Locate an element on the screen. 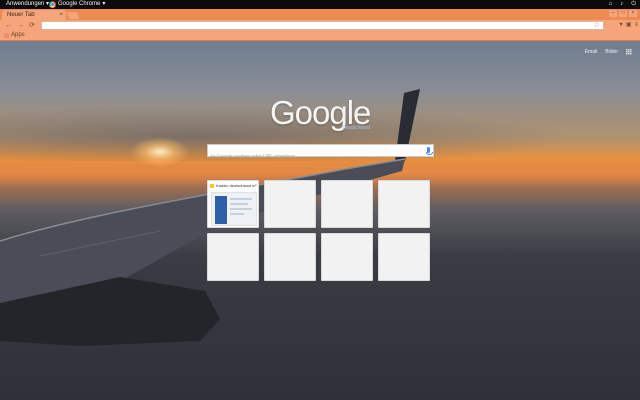  network-icon: ⌂ is located at coordinates (611, 4).